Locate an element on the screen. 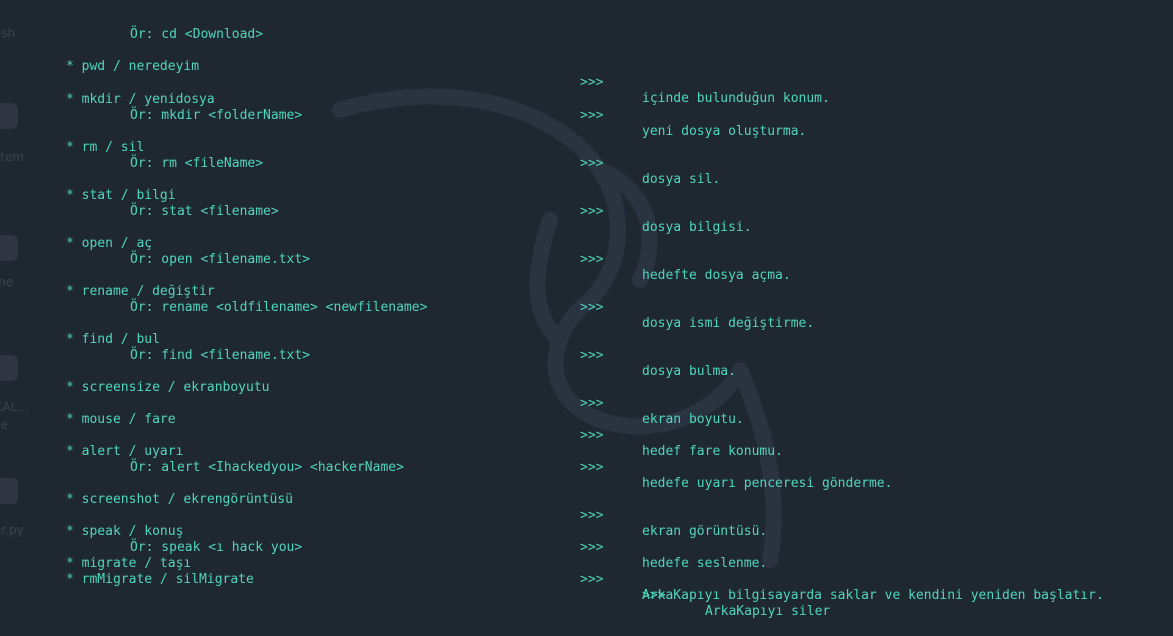  example-line: Ör: open <filename.txt> is located at coordinates (155, 251).